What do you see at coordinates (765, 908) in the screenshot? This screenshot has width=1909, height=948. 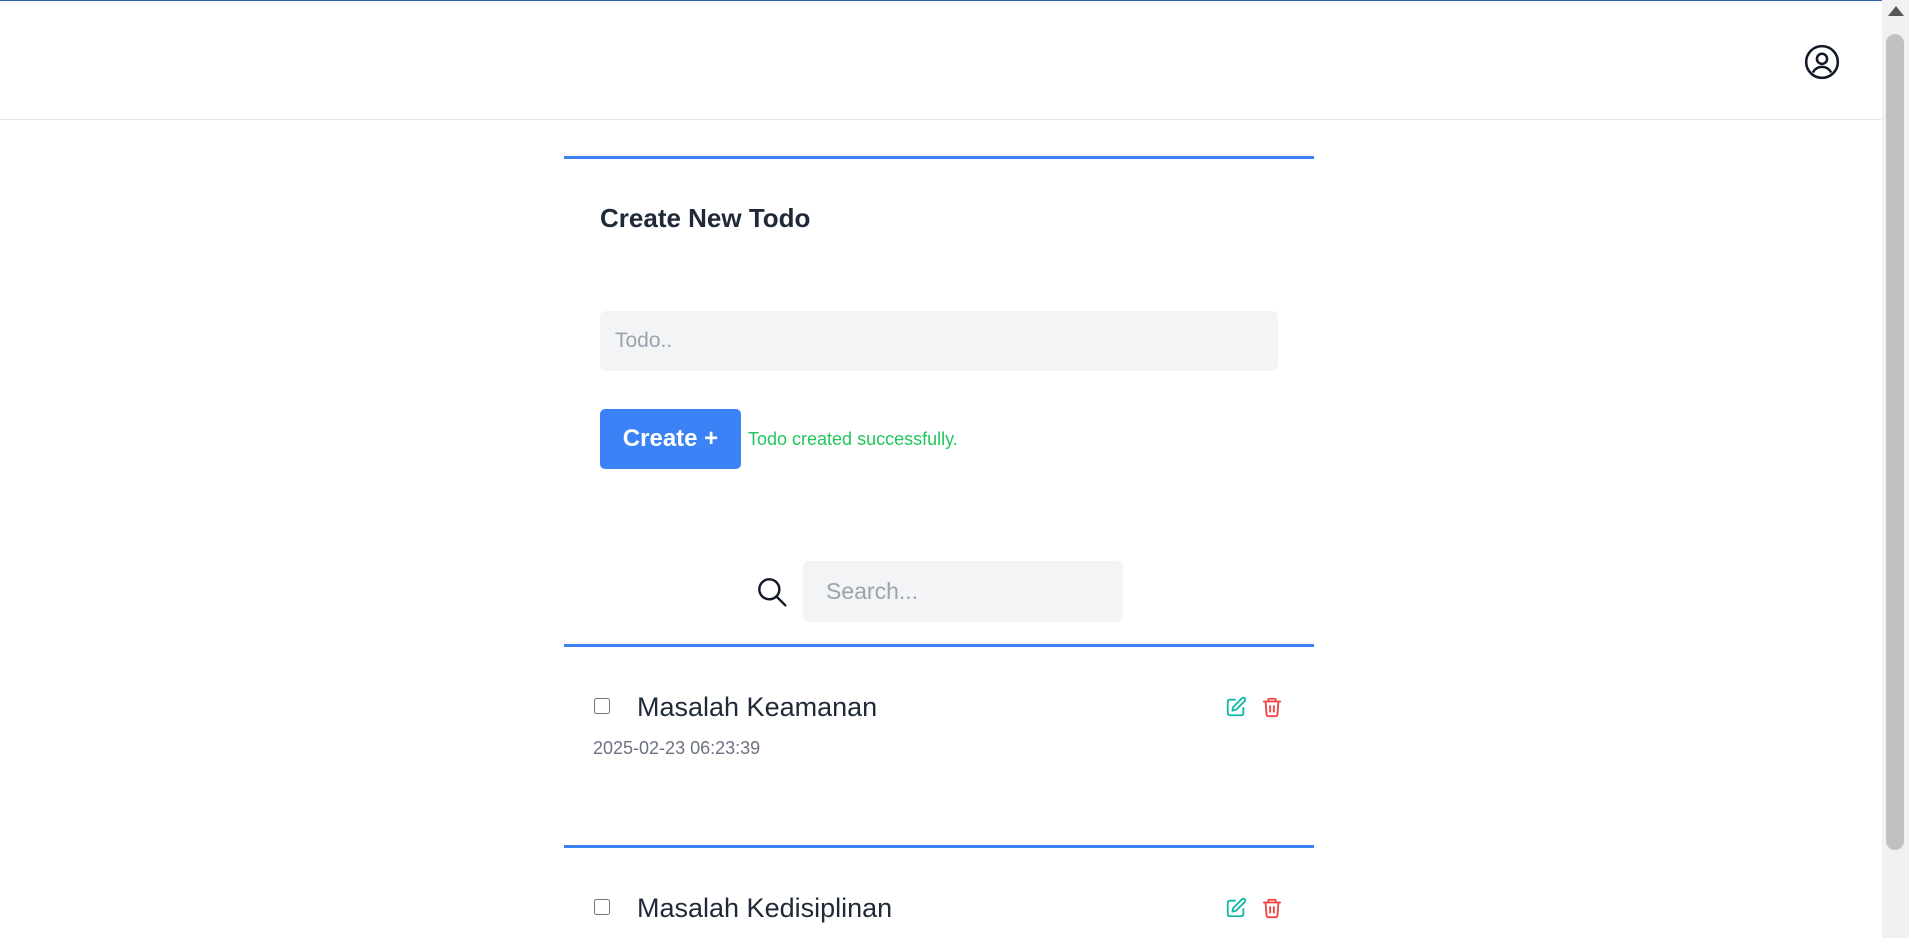 I see `todo-text: Masalah Kedisiplinan` at bounding box center [765, 908].